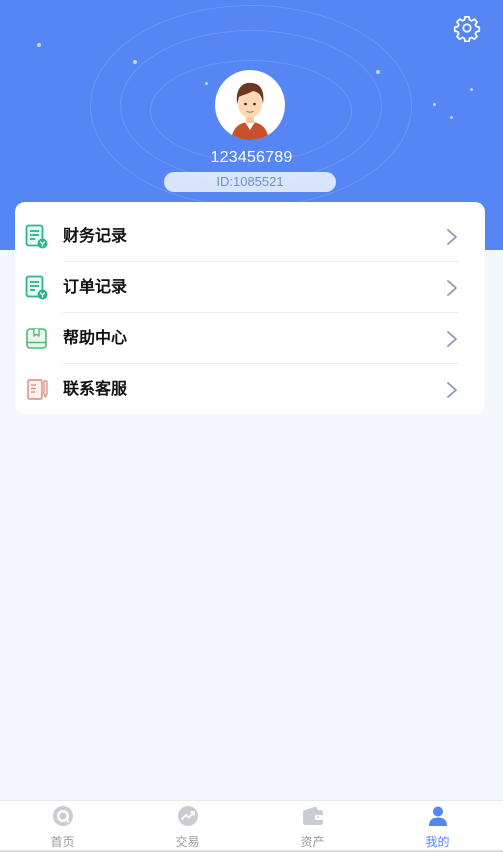 The height and width of the screenshot is (852, 503). Describe the element at coordinates (62, 842) in the screenshot. I see `tab-label: 首页` at that location.